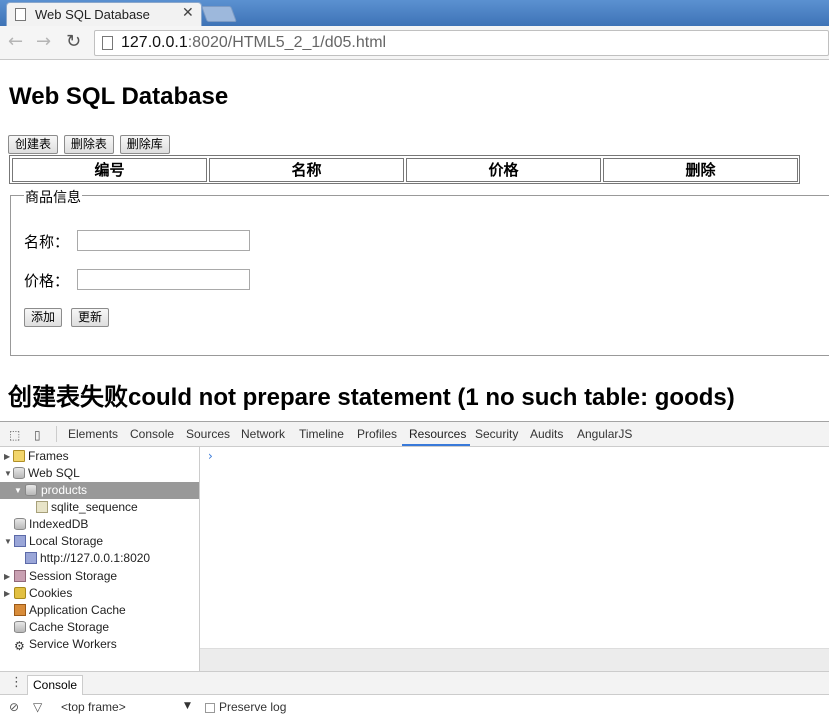  What do you see at coordinates (59, 524) in the screenshot?
I see `sidebar-item-label: IndexedDB` at bounding box center [59, 524].